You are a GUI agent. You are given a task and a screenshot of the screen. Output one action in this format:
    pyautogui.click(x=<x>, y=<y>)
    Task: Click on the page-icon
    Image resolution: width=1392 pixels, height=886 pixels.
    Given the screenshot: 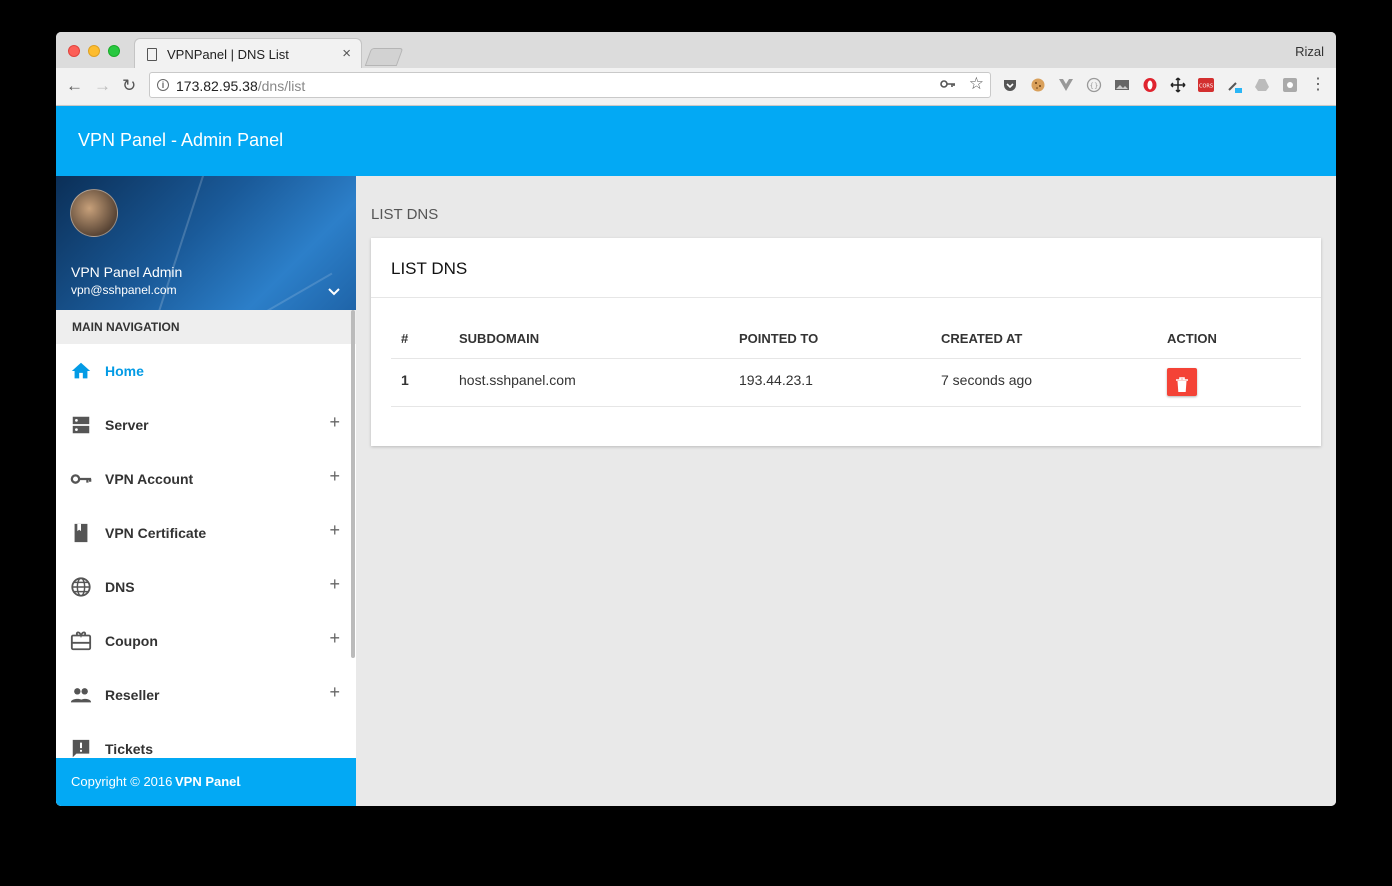 What is the action you would take?
    pyautogui.click(x=152, y=54)
    